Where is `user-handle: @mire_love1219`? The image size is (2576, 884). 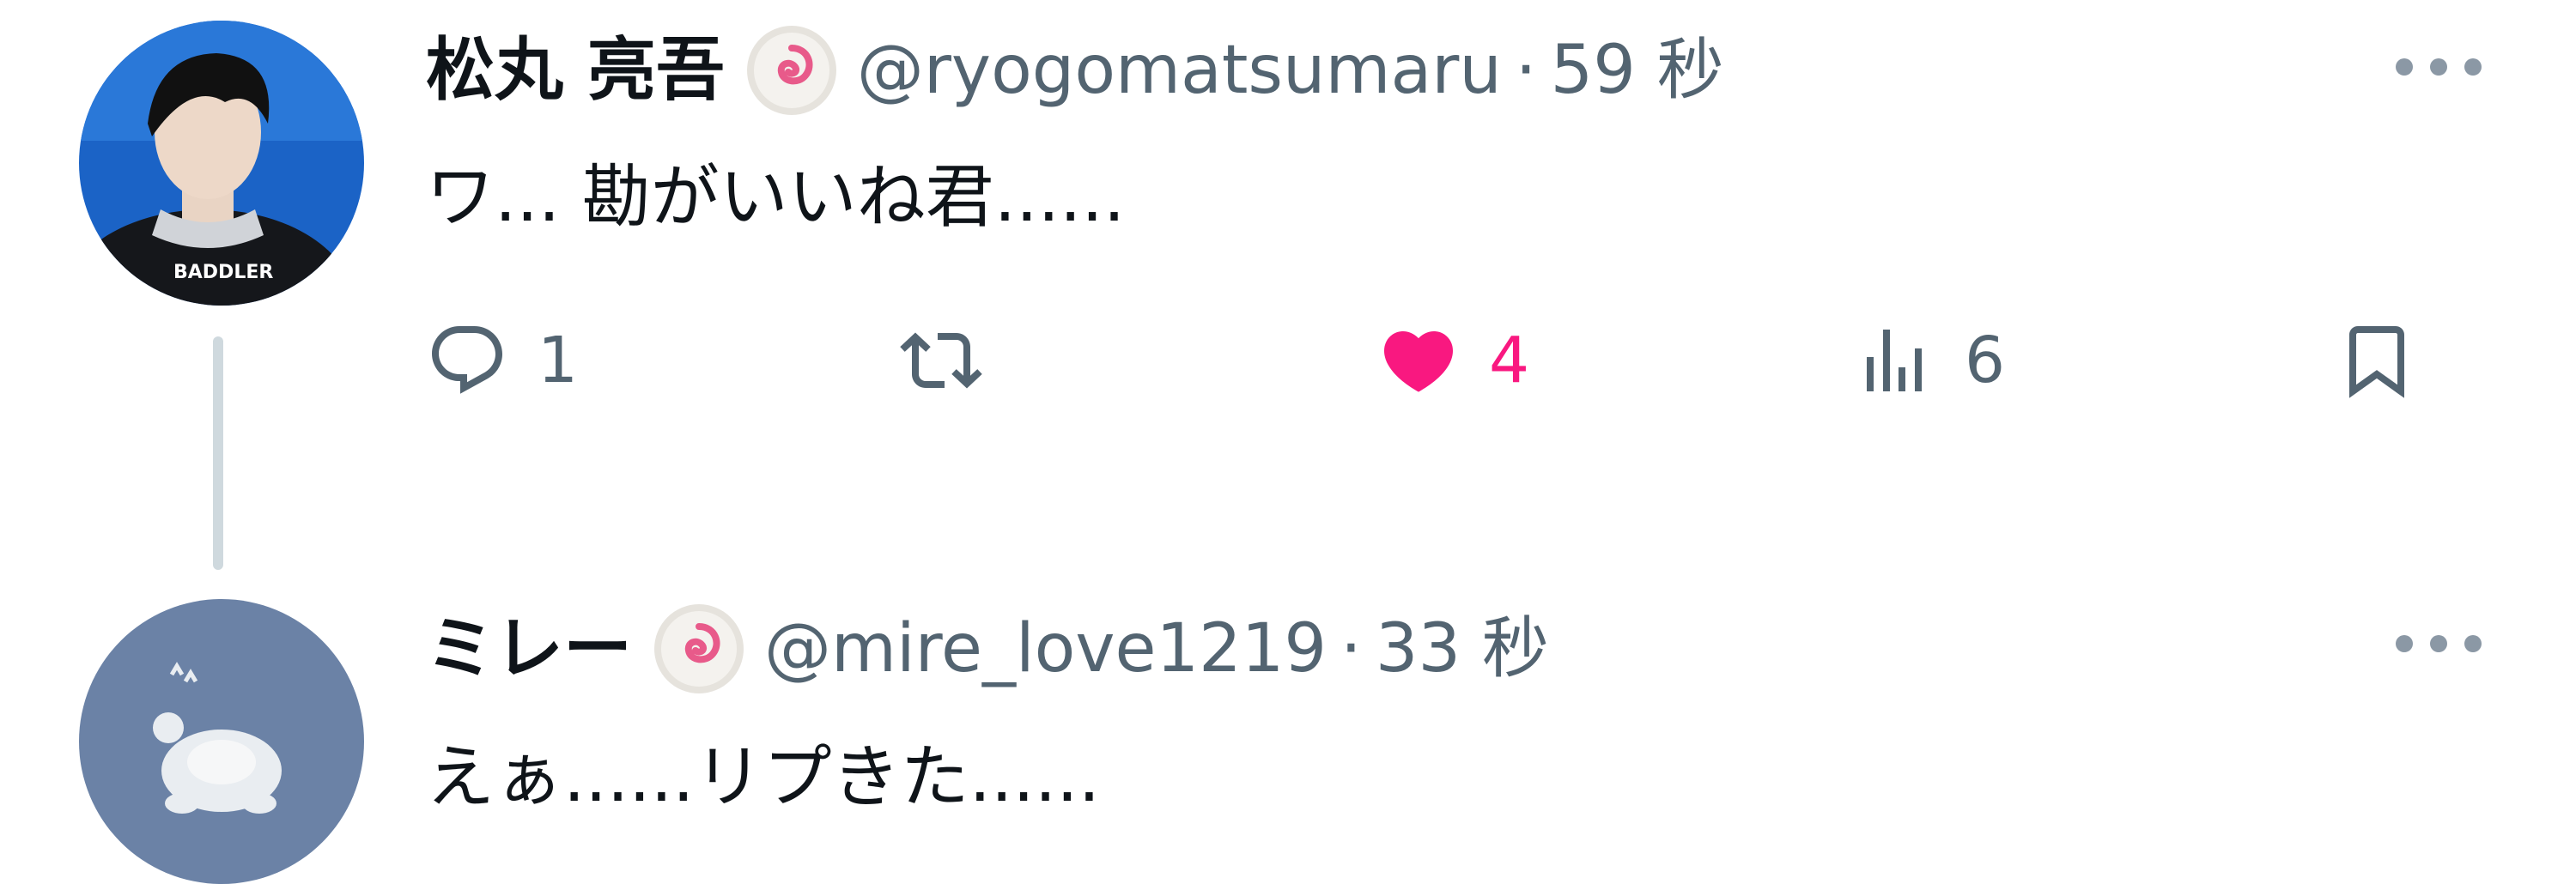 user-handle: @mire_love1219 is located at coordinates (1045, 648).